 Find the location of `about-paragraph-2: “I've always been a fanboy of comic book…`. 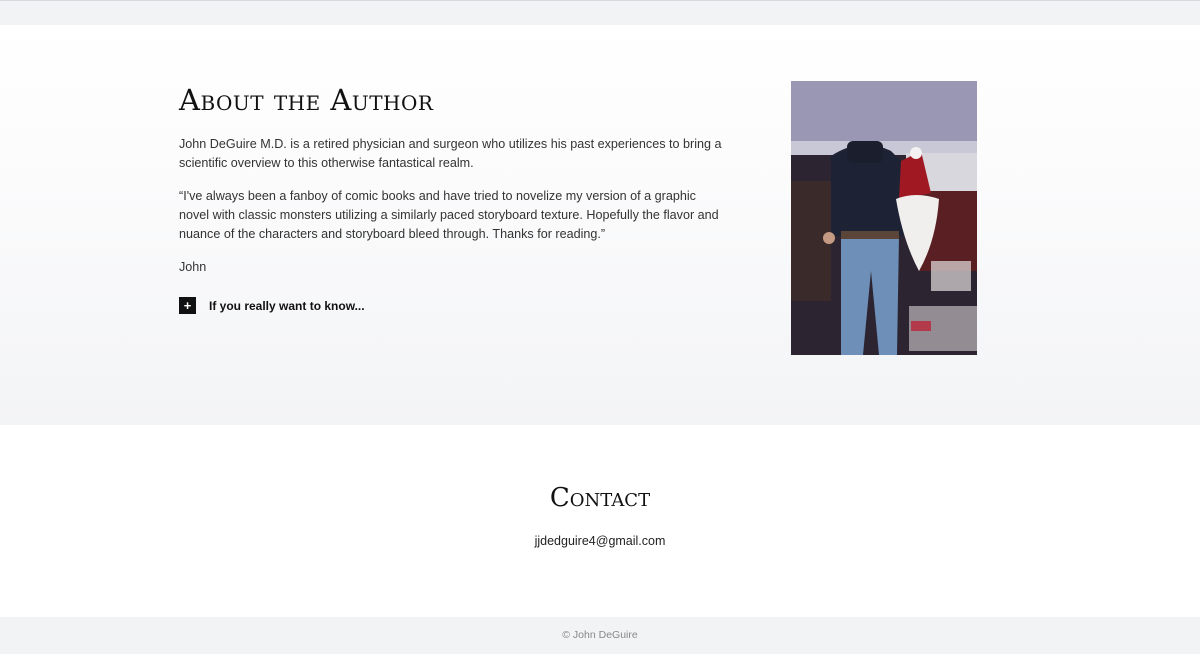

about-paragraph-2: “I've always been a fanboy of comic book… is located at coordinates (449, 215).